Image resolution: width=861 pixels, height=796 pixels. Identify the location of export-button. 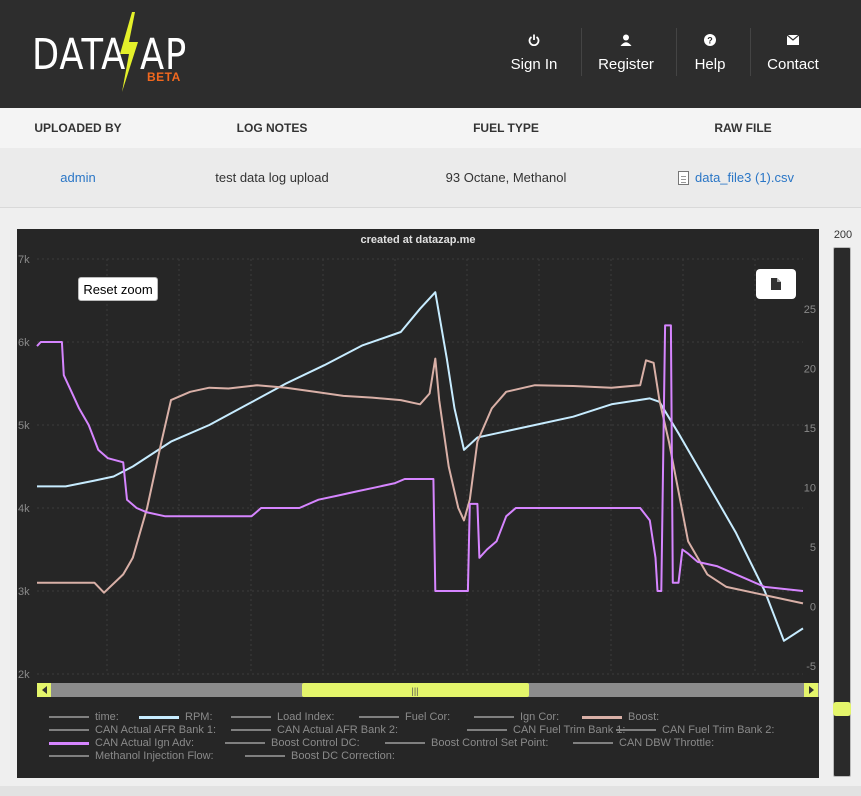
(776, 284).